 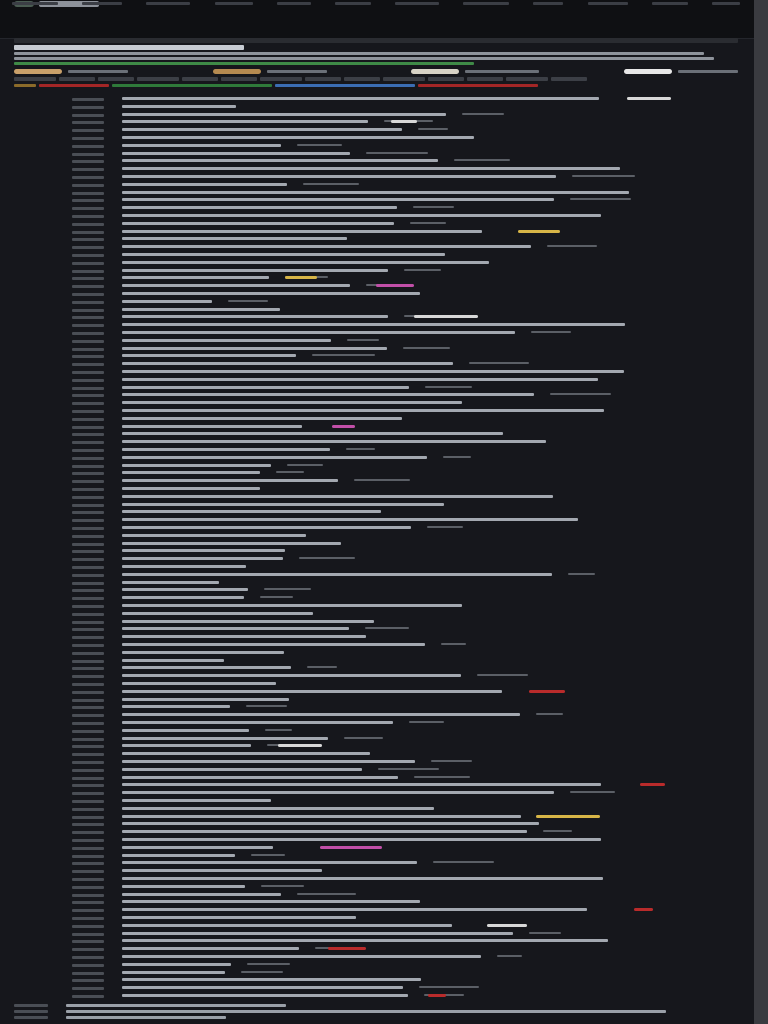 What do you see at coordinates (244, 63) in the screenshot?
I see `highlight-note` at bounding box center [244, 63].